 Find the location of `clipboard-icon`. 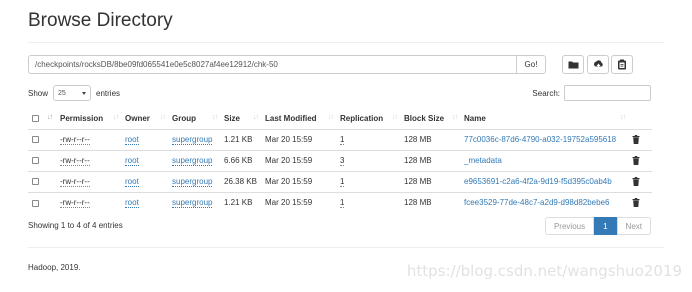

clipboard-icon is located at coordinates (622, 64).